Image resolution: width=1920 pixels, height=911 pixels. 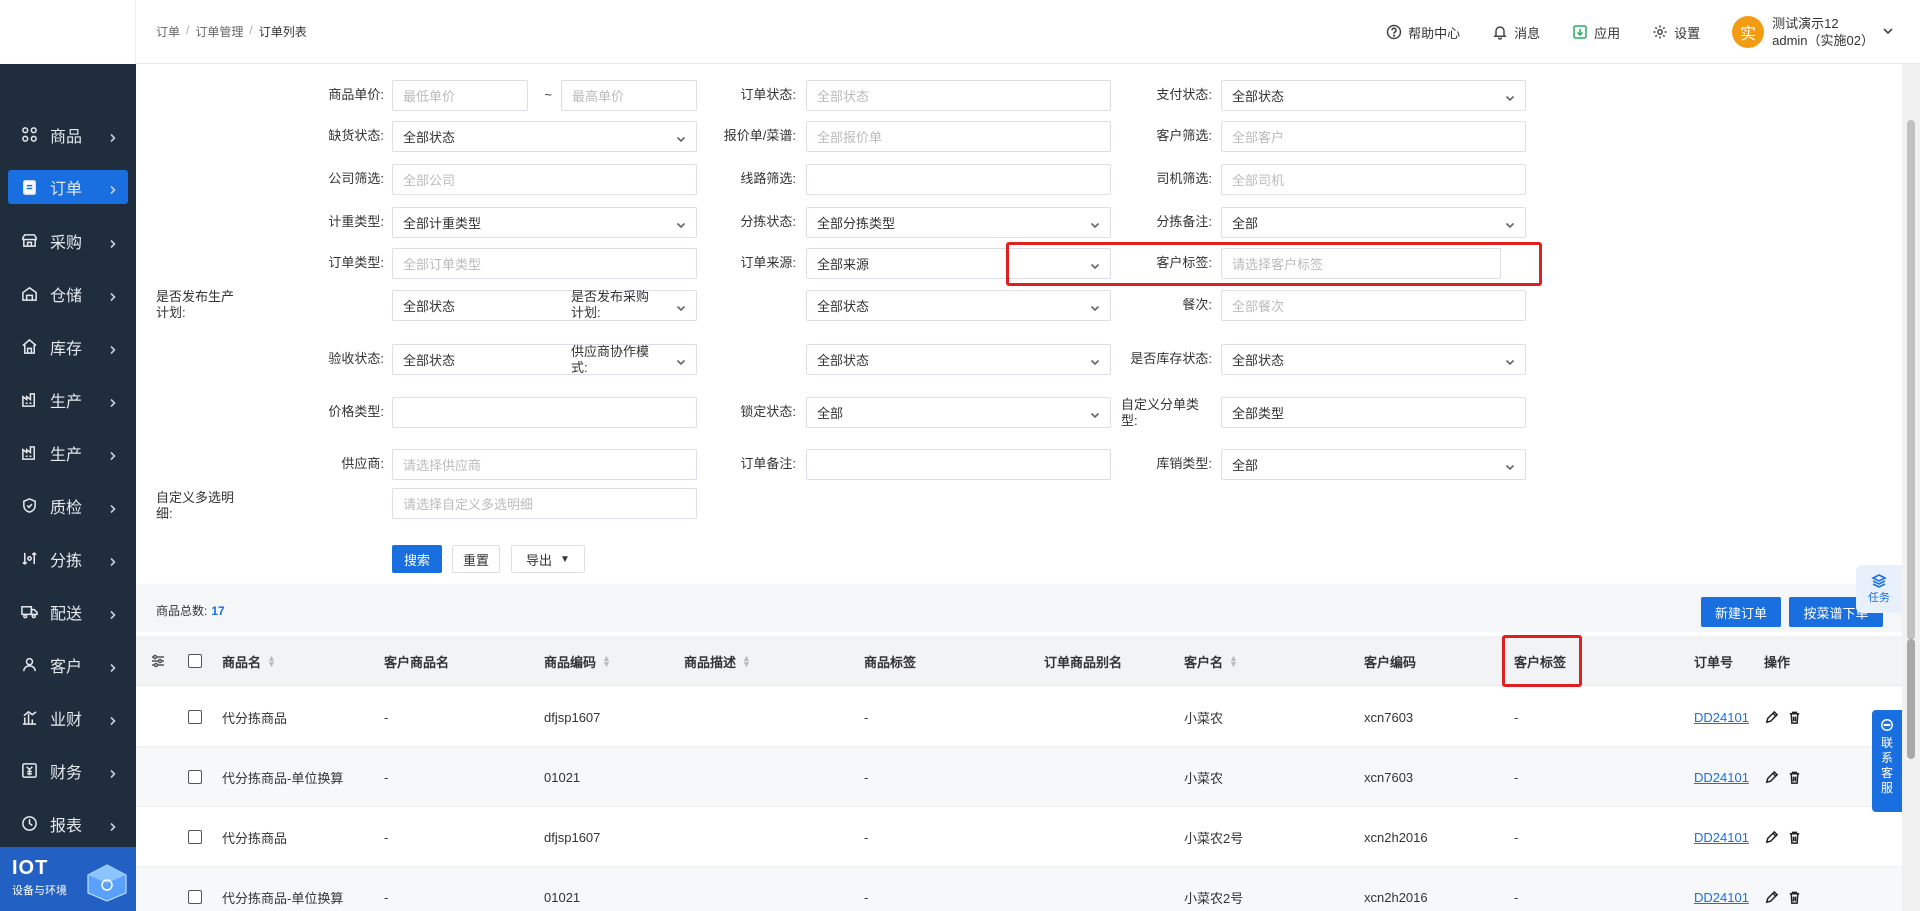 What do you see at coordinates (544, 263) in the screenshot?
I see `order-type-input: 全部订单类型` at bounding box center [544, 263].